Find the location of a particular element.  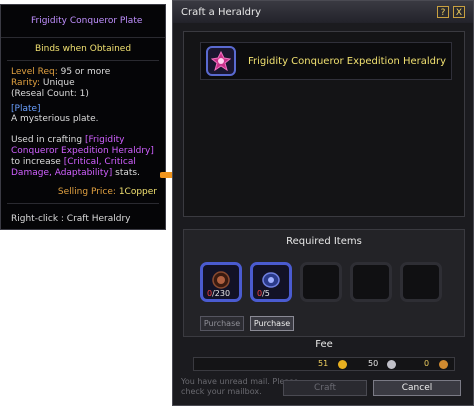

fee-copper-value: 0 is located at coordinates (427, 363).